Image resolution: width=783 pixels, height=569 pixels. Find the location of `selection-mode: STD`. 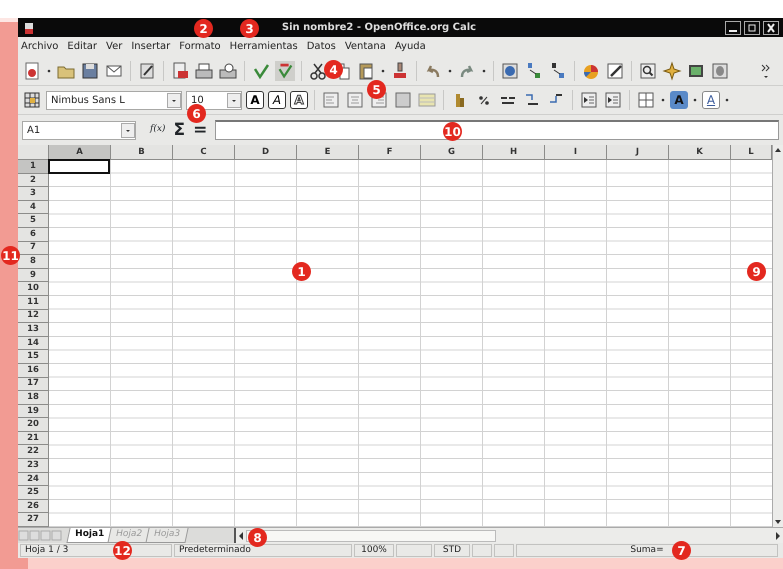

selection-mode: STD is located at coordinates (452, 550).